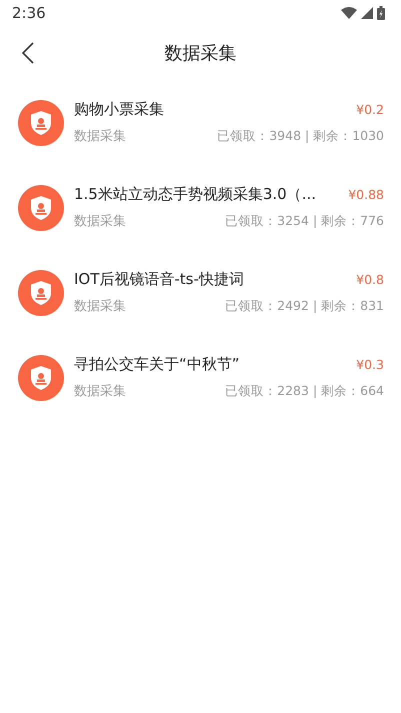  I want to click on task-price: ¥0.8, so click(370, 279).